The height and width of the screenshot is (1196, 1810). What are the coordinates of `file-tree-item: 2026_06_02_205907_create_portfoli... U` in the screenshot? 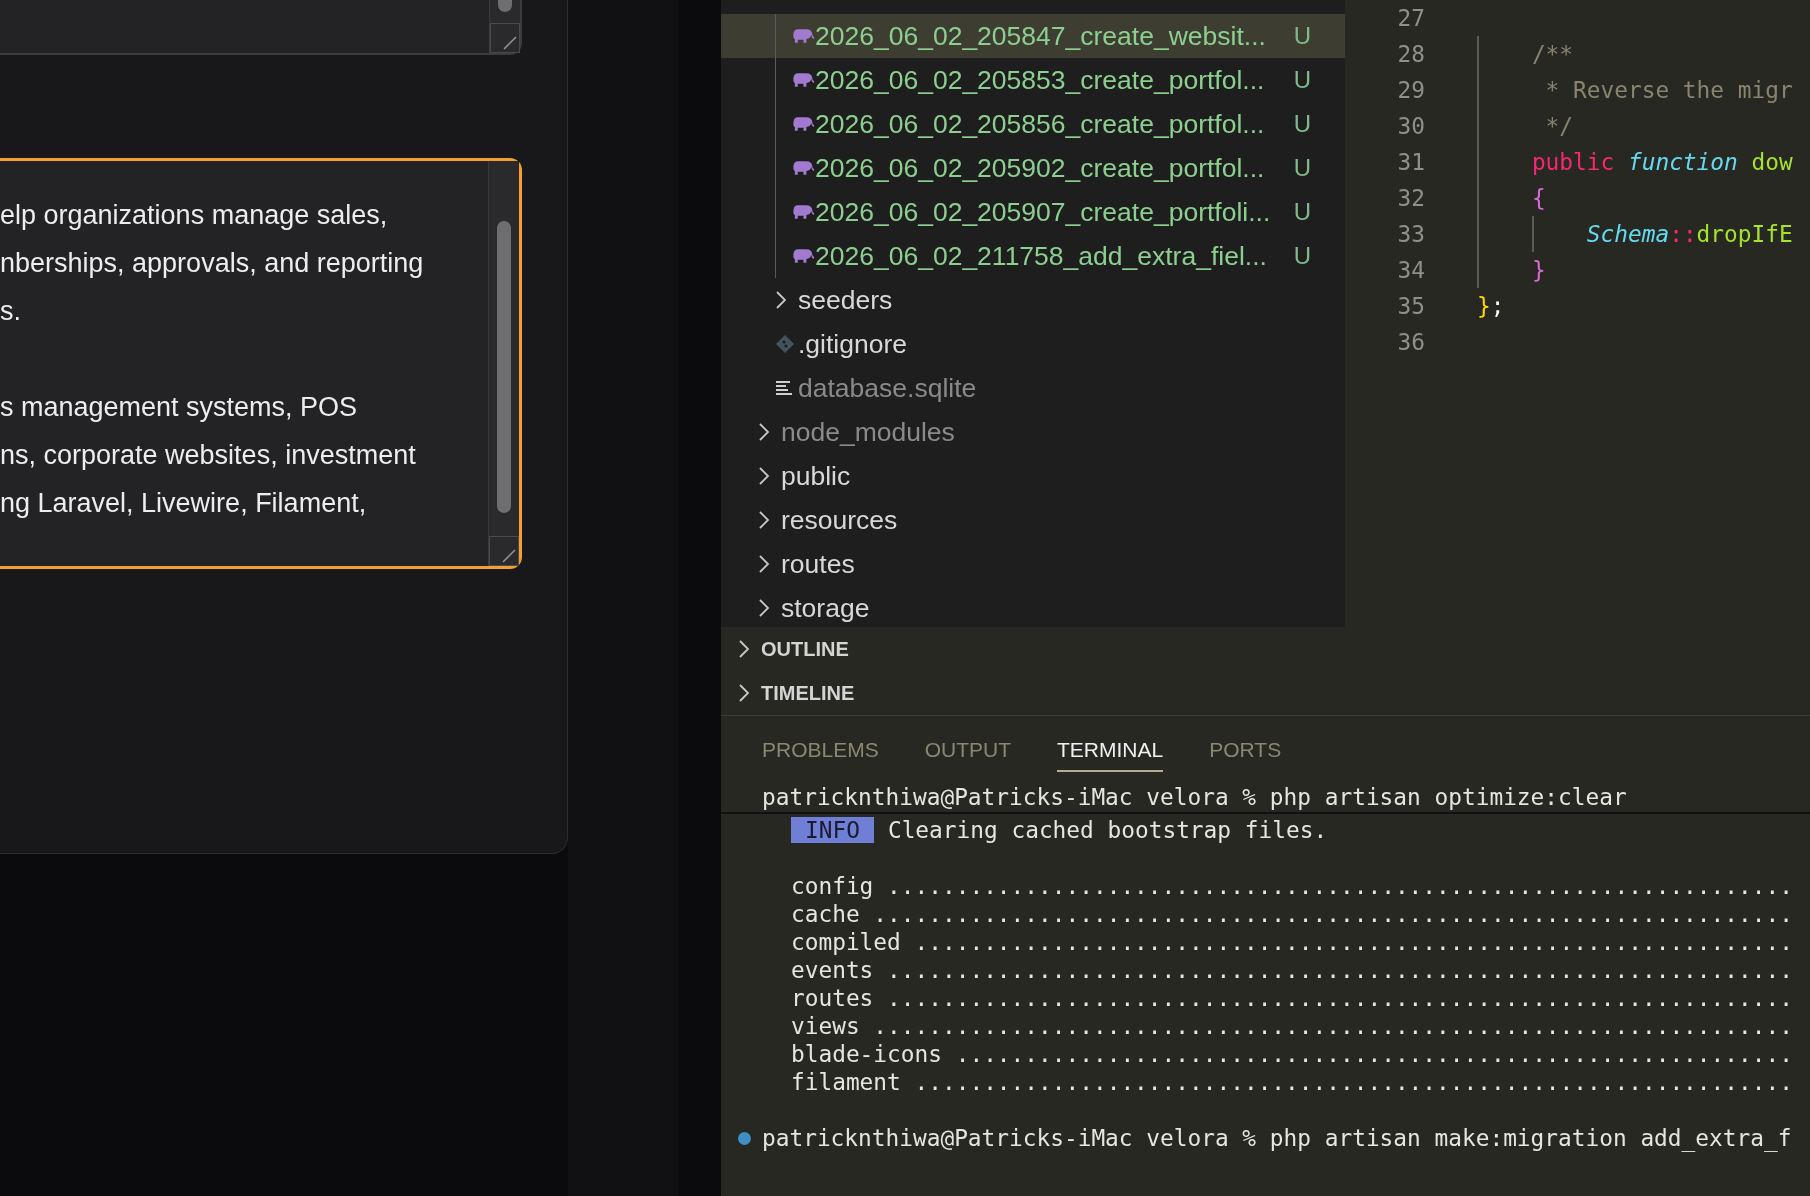 It's located at (1033, 212).